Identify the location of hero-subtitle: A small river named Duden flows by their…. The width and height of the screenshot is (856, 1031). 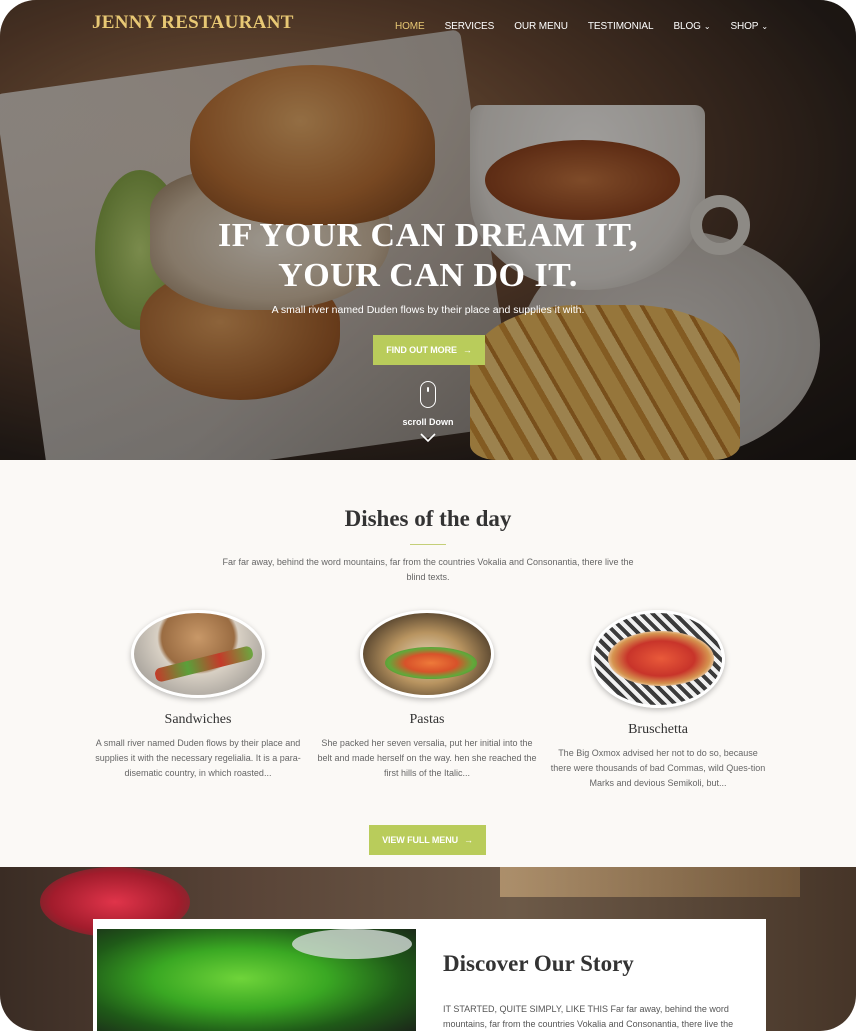
(428, 310).